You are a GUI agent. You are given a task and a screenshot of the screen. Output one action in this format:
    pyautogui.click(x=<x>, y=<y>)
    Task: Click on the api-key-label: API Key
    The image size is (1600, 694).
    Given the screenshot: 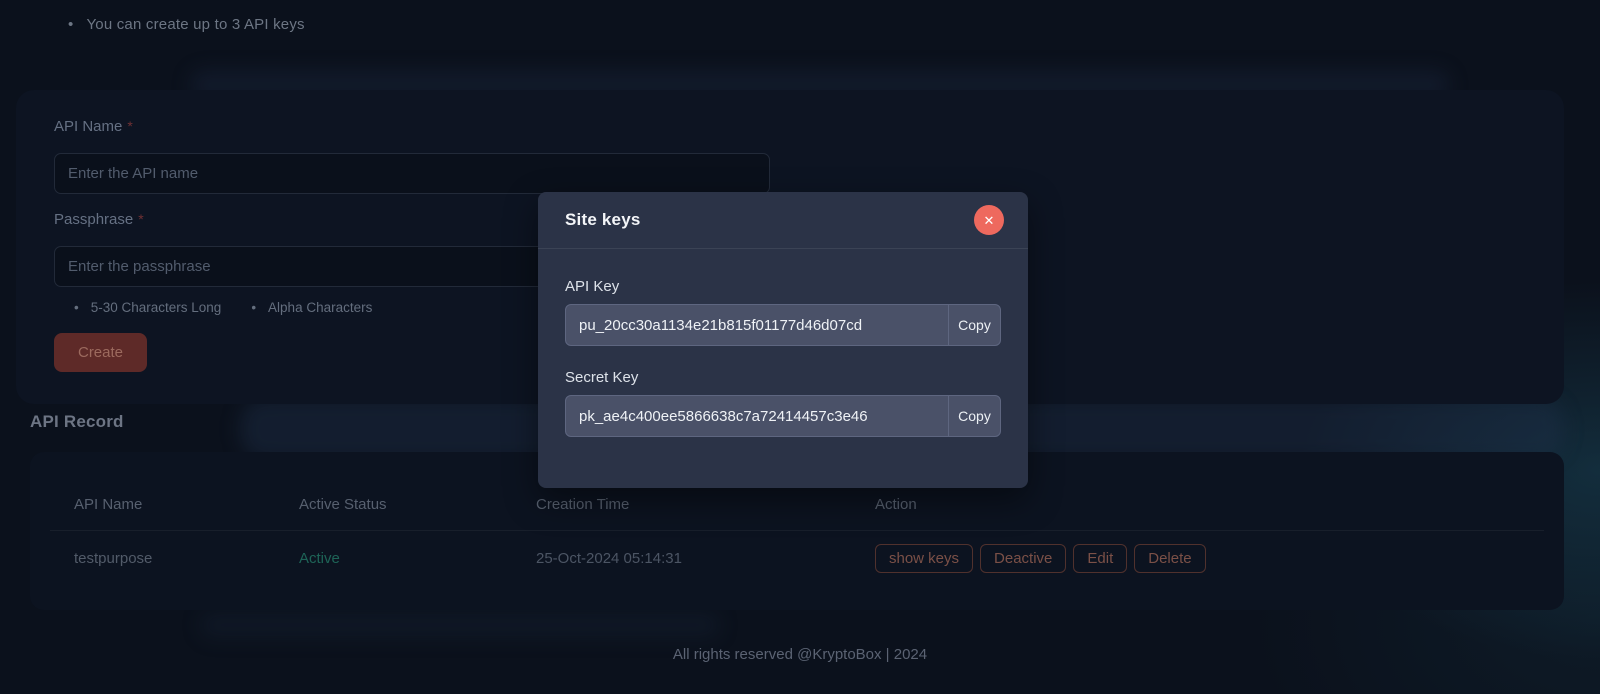 What is the action you would take?
    pyautogui.click(x=592, y=286)
    